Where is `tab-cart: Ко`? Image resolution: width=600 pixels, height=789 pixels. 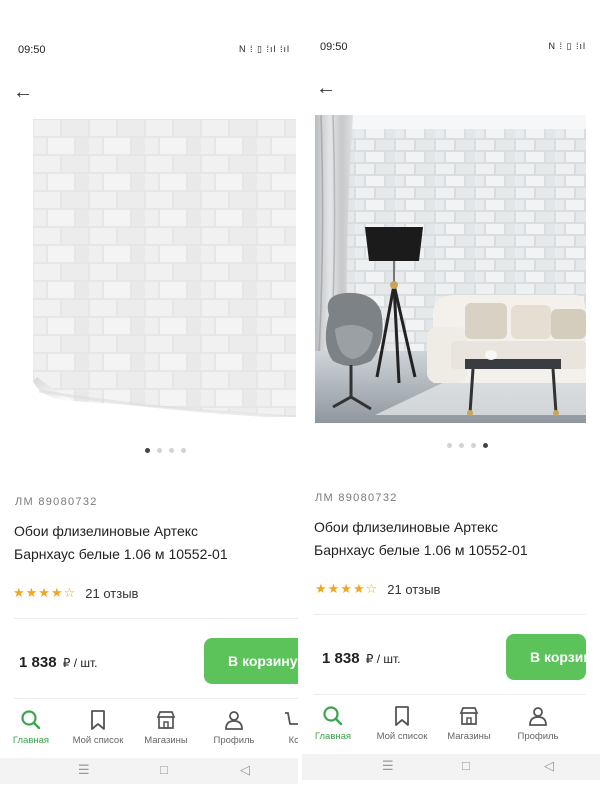
tab-cart: Ко is located at coordinates (281, 727).